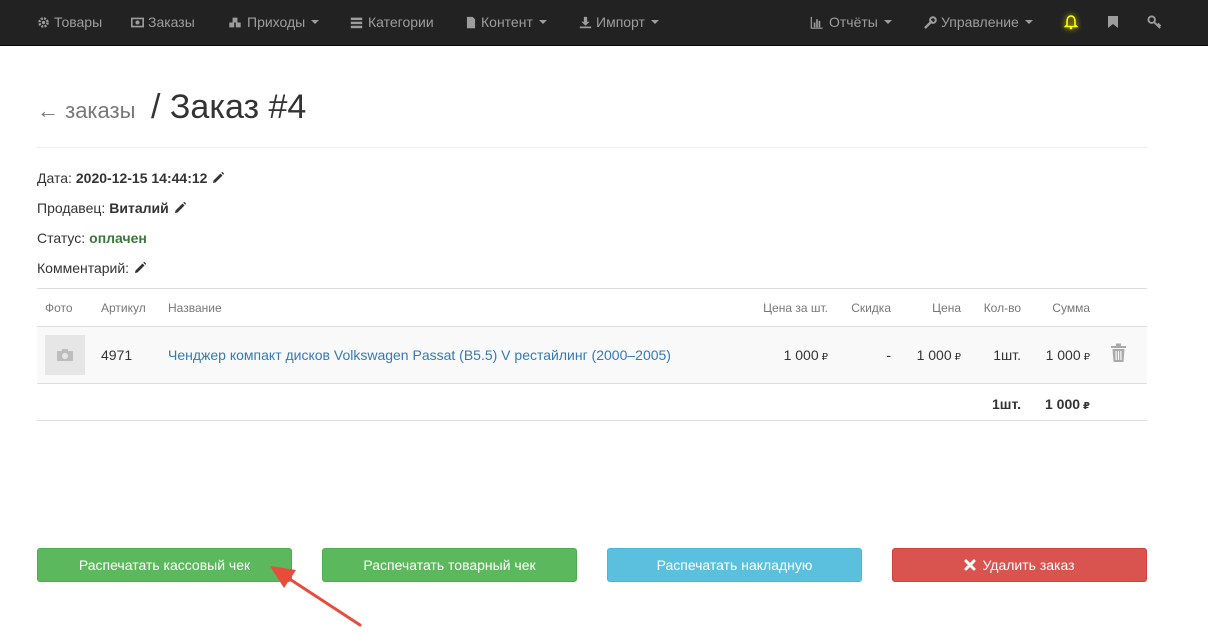  I want to click on delete-order-button: Удалить заказ, so click(1019, 565).